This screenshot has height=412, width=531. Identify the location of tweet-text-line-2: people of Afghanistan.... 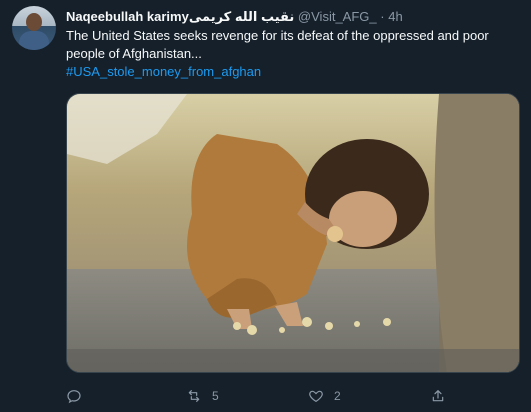
(134, 53).